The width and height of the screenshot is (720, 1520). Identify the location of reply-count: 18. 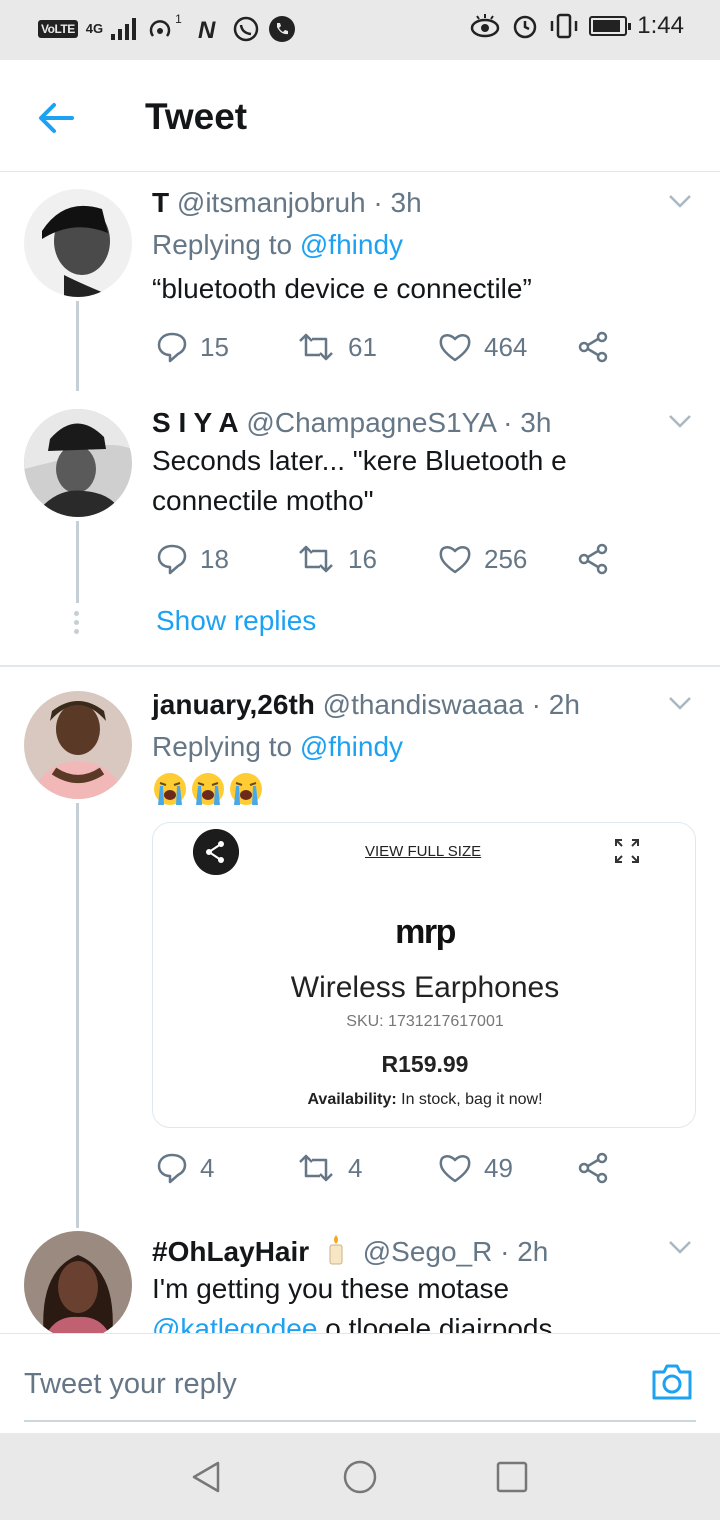
(214, 558).